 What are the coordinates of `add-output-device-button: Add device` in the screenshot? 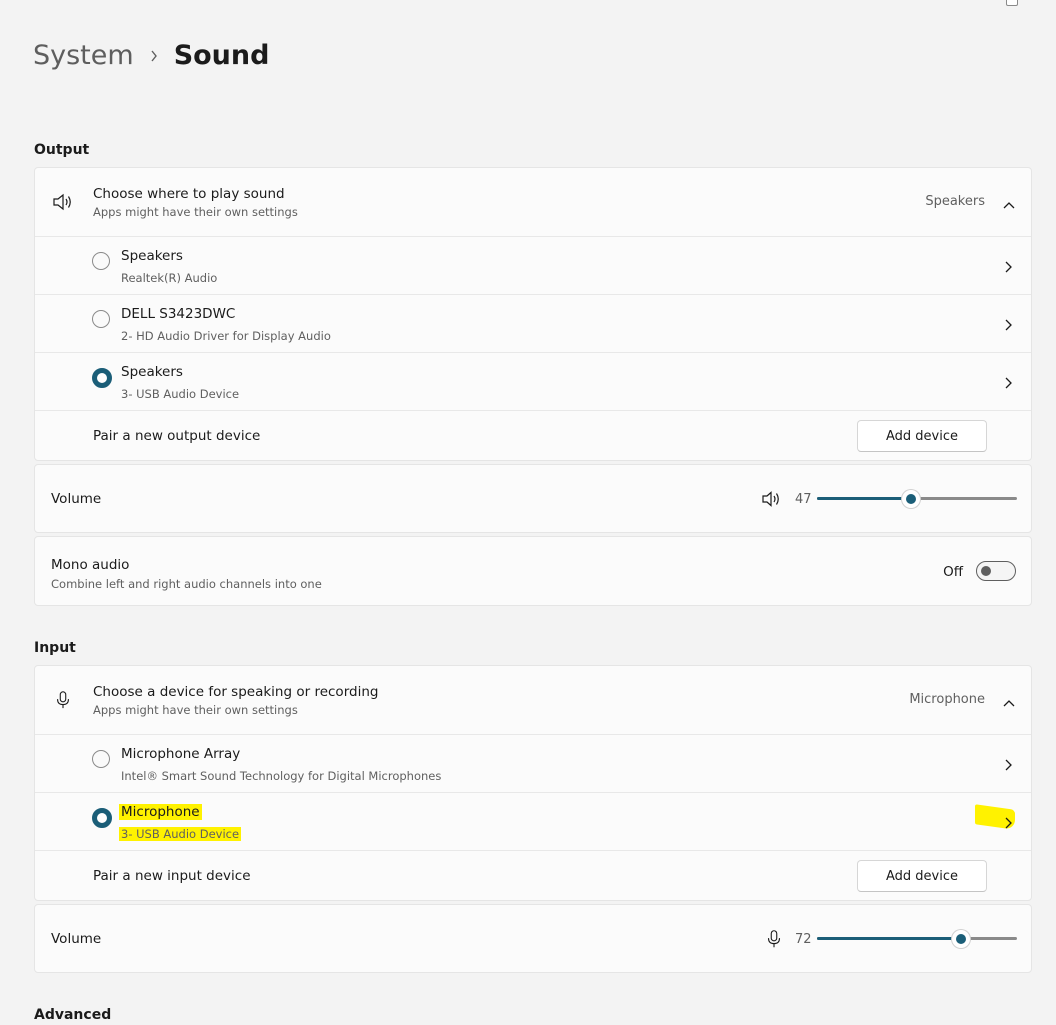 It's located at (922, 436).